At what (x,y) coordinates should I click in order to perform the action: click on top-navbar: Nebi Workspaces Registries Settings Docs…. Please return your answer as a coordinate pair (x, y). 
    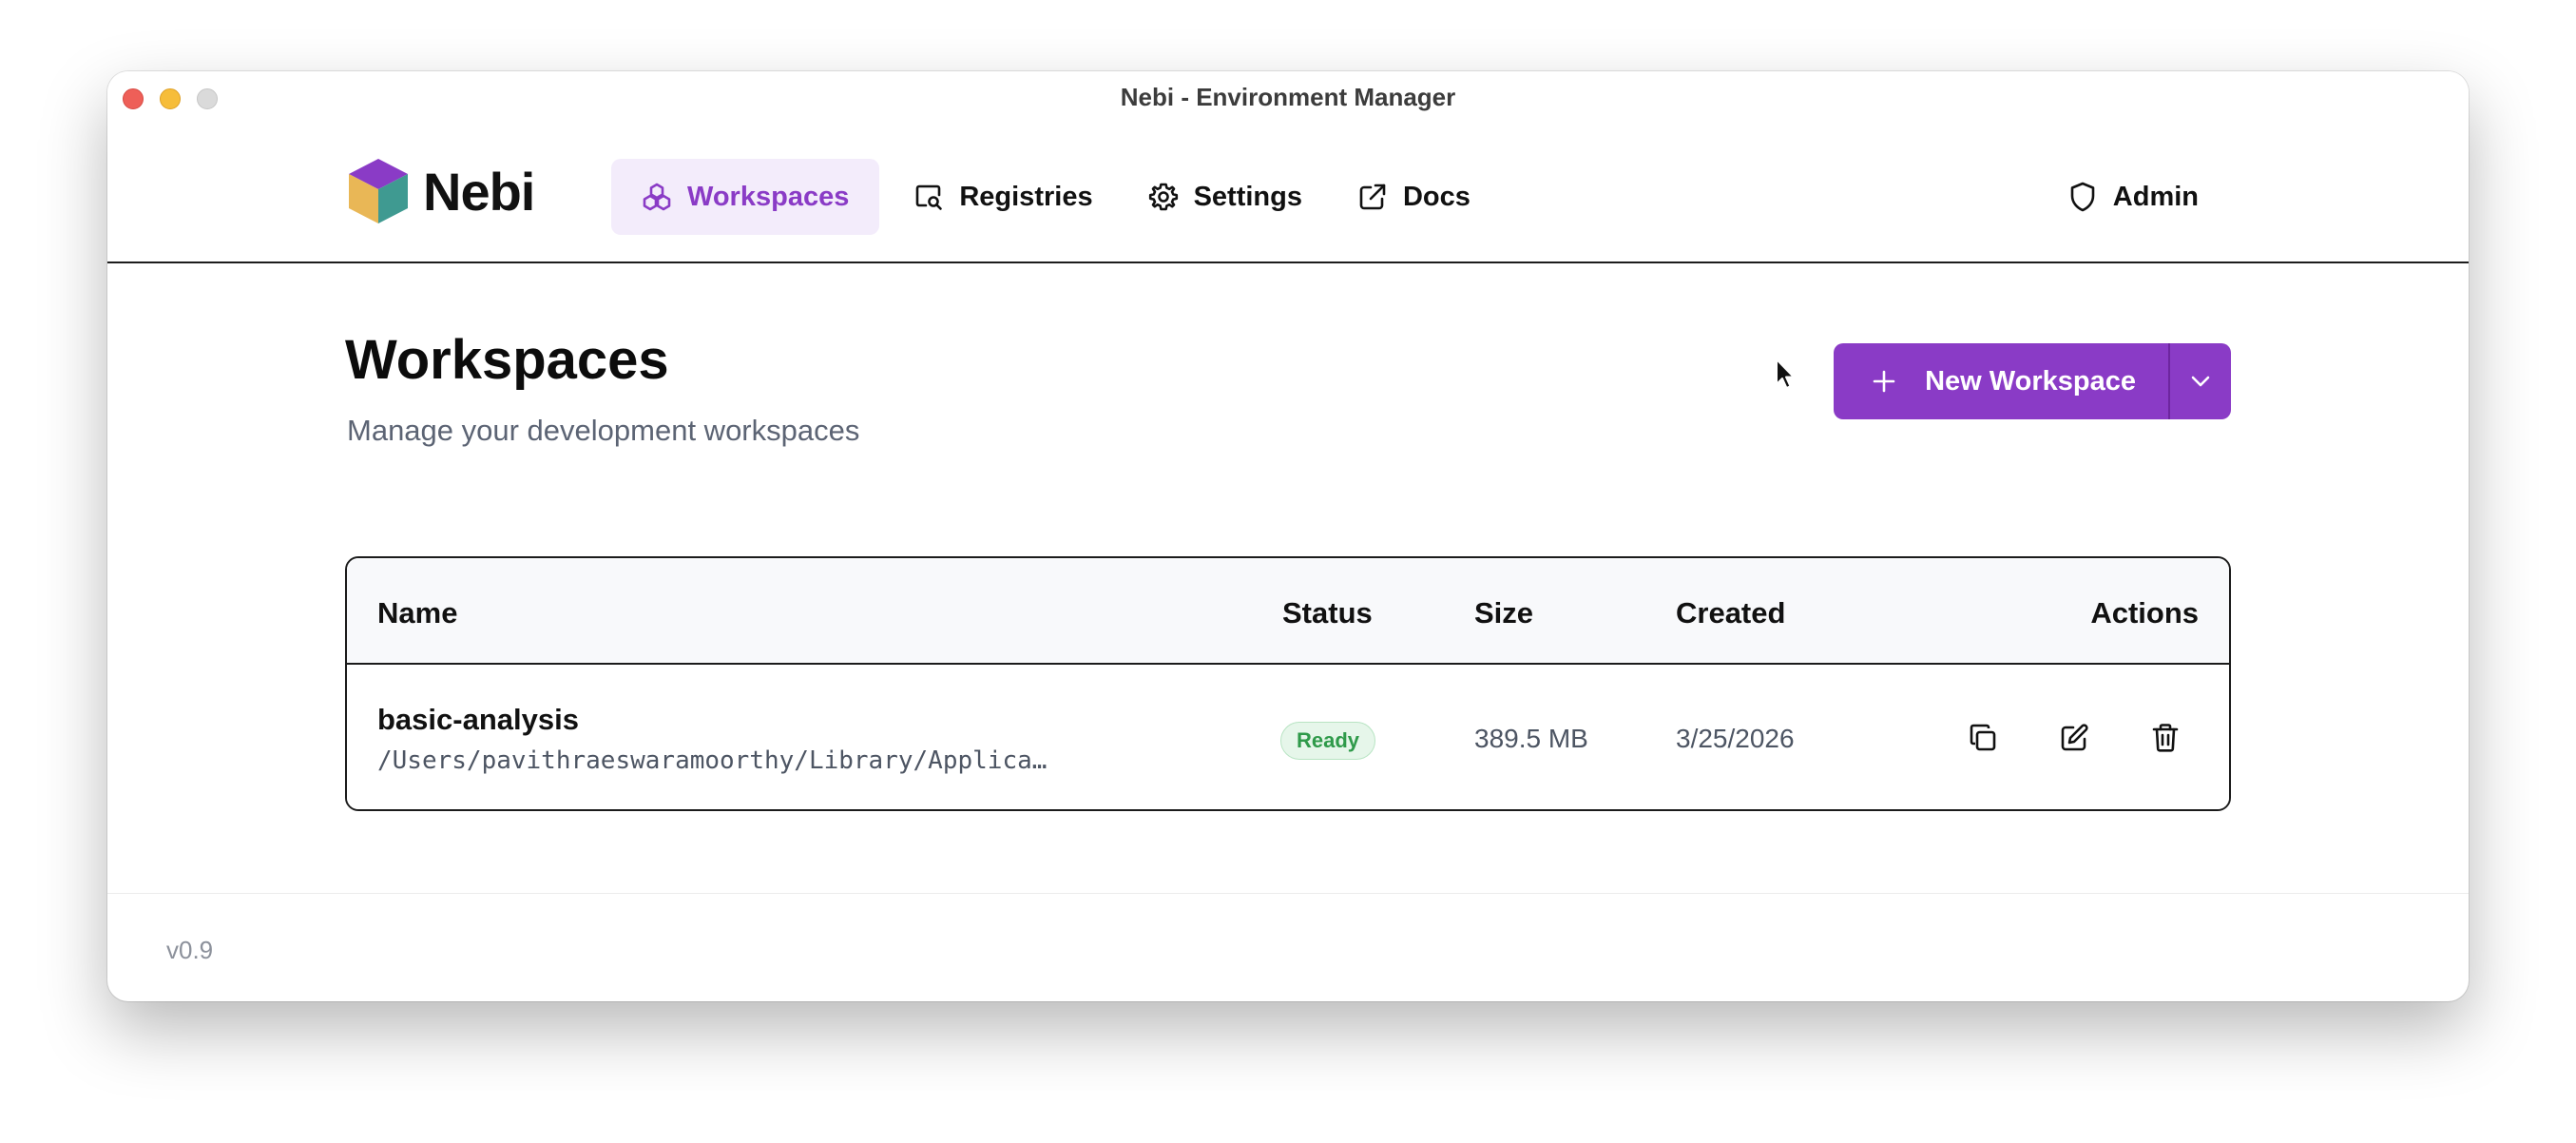
    Looking at the image, I should click on (1288, 194).